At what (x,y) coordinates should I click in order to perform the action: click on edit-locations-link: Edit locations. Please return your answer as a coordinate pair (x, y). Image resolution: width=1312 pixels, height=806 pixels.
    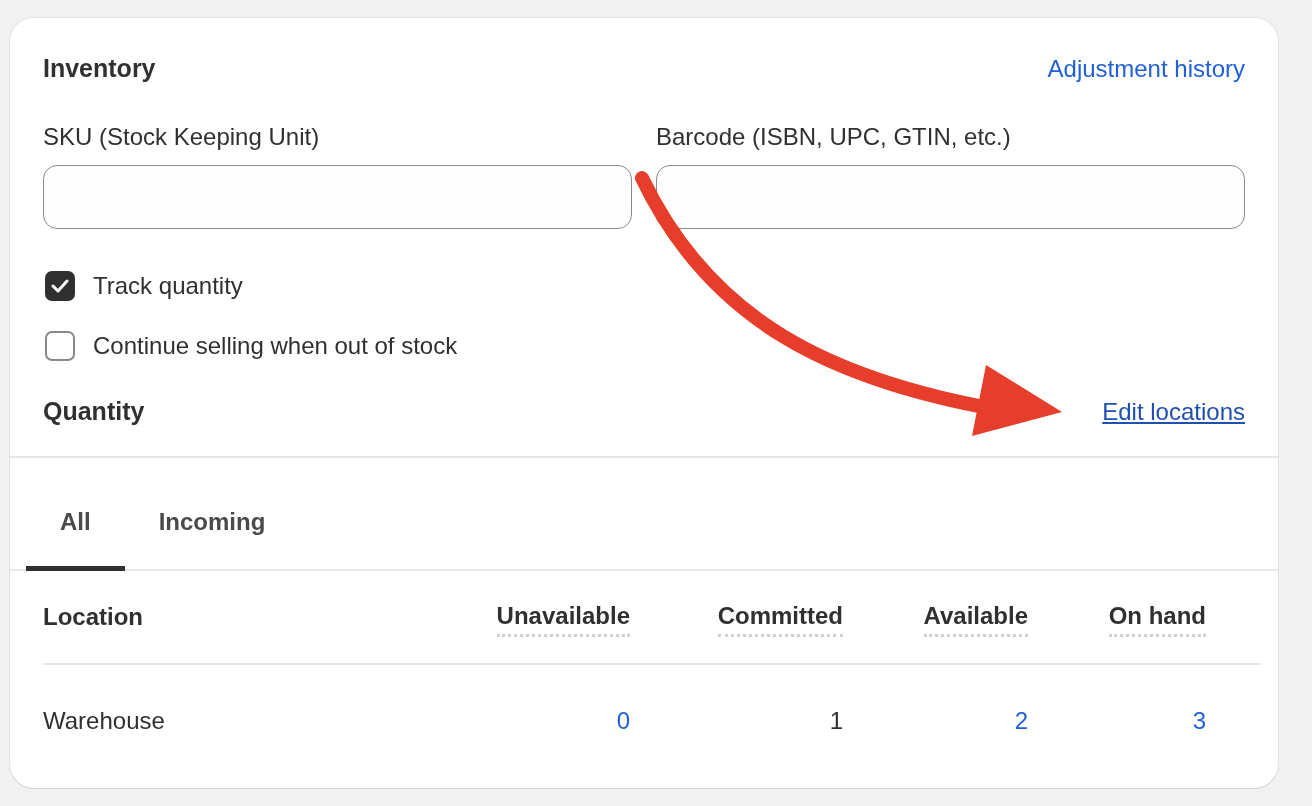
    Looking at the image, I should click on (1173, 411).